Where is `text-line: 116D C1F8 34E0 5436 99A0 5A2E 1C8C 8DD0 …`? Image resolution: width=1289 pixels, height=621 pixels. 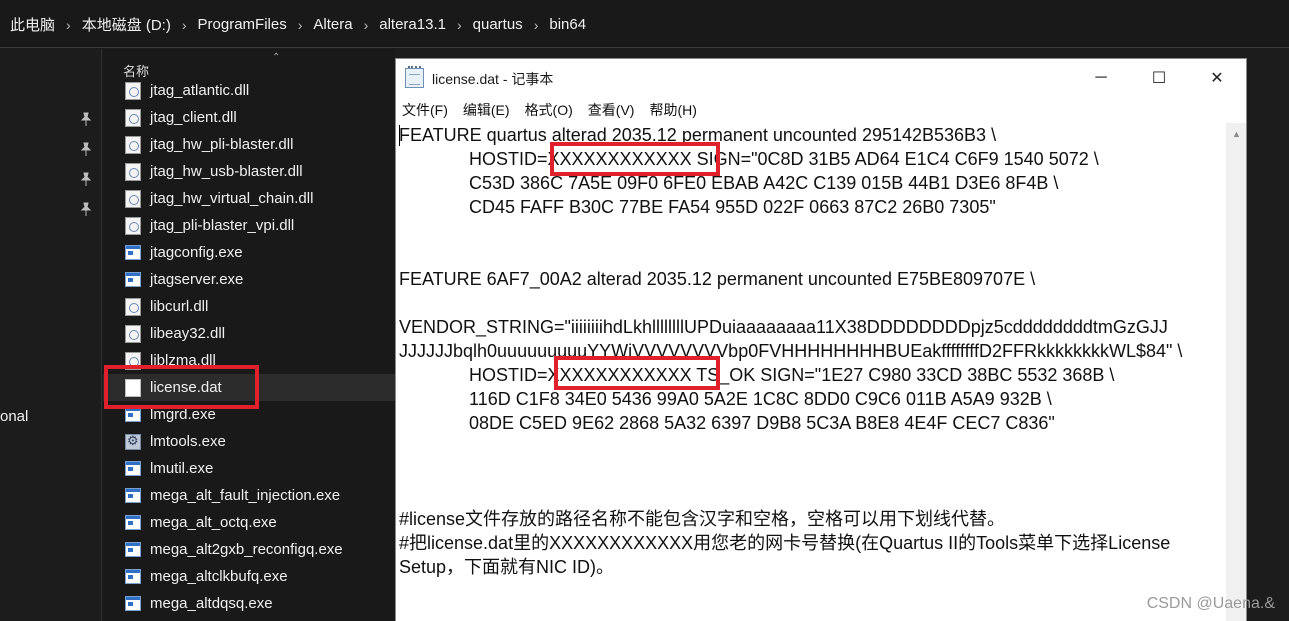
text-line: 116D C1F8 34E0 5436 99A0 5A2E 1C8C 8DD0 … is located at coordinates (725, 399).